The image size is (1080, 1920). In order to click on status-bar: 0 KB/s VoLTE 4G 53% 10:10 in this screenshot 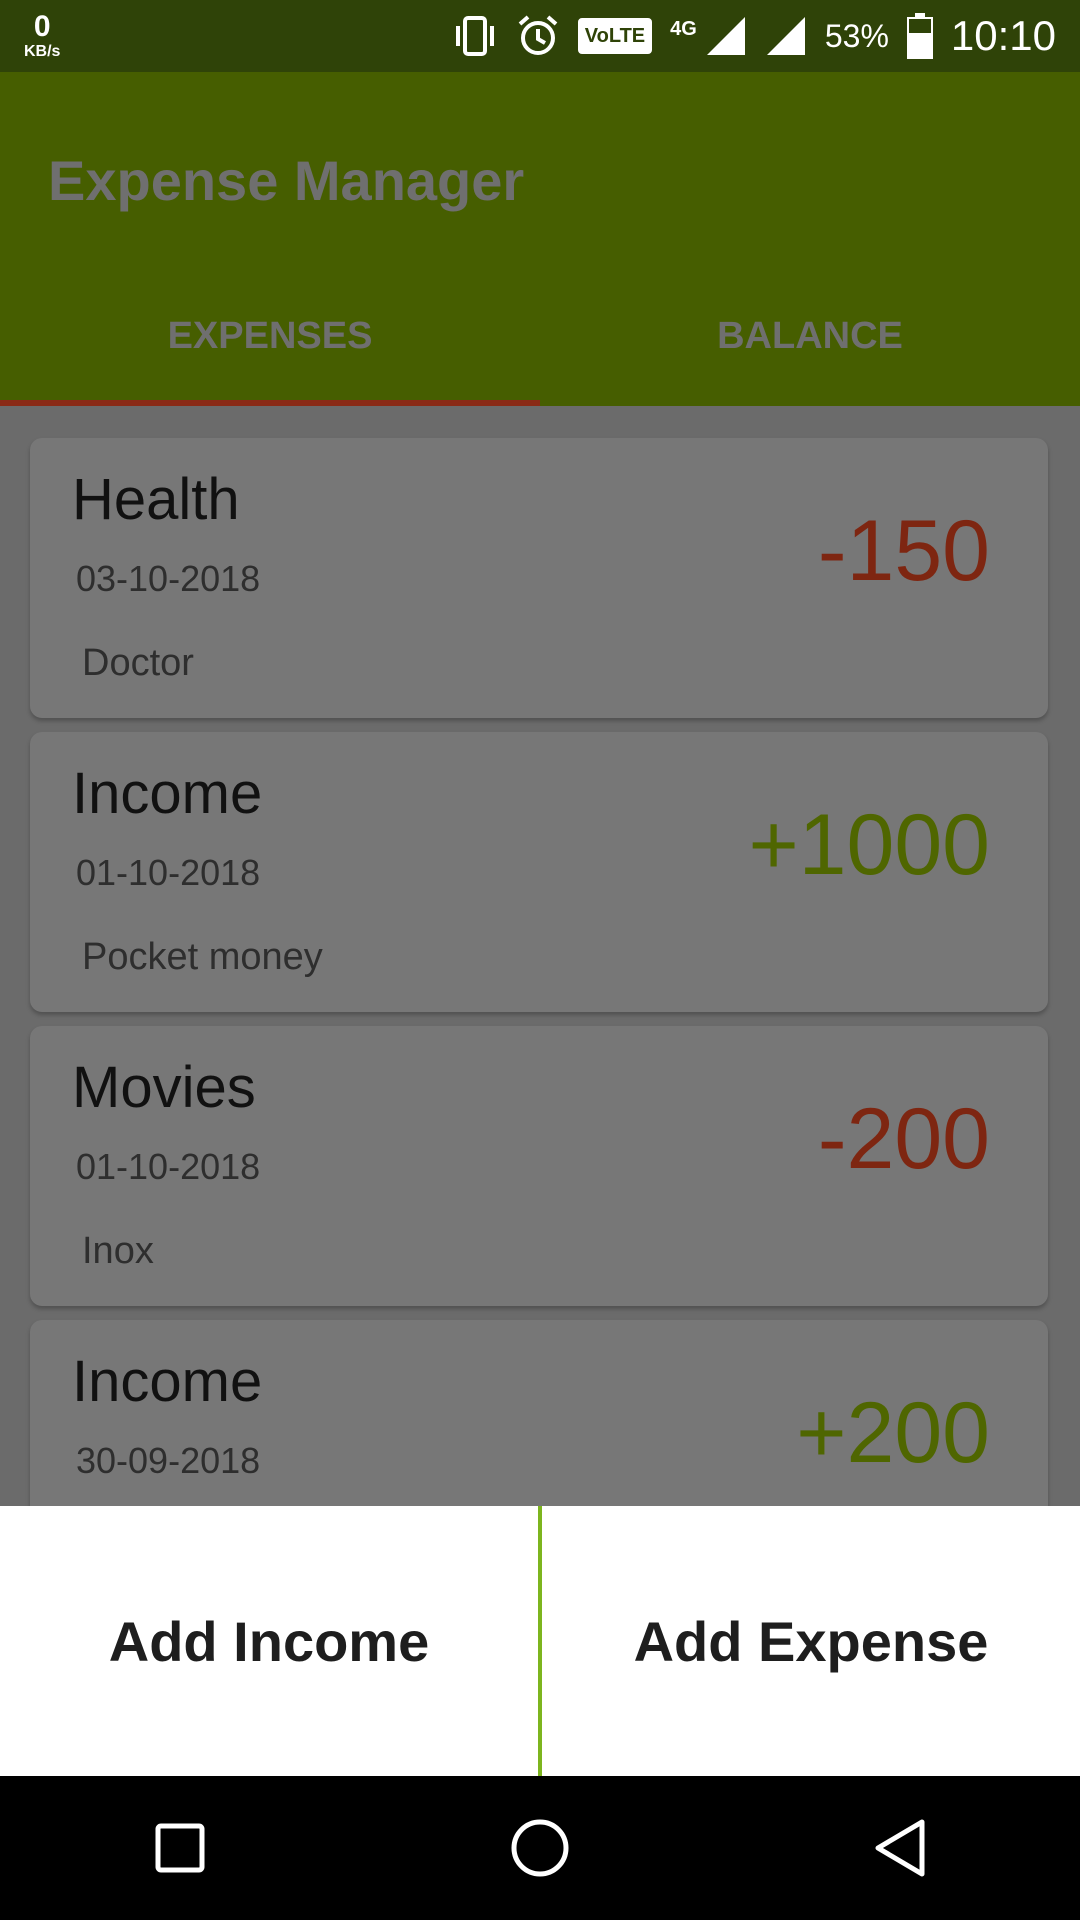, I will do `click(540, 36)`.